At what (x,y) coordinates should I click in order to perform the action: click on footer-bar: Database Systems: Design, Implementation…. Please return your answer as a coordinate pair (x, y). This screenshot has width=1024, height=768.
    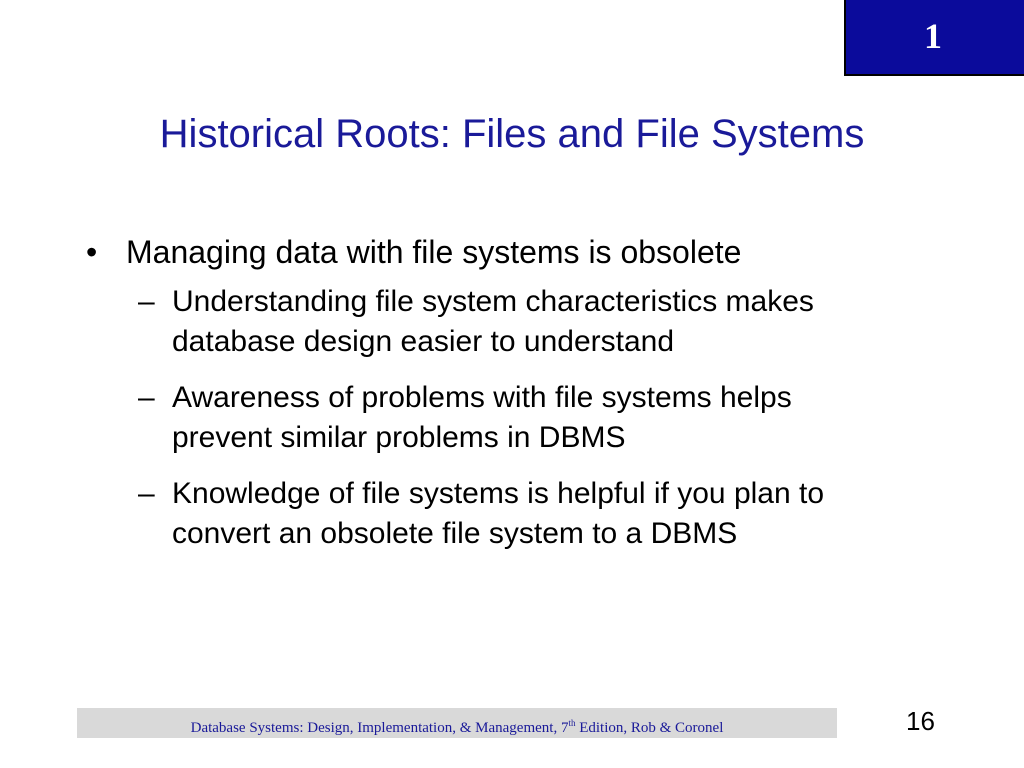
    Looking at the image, I should click on (457, 723).